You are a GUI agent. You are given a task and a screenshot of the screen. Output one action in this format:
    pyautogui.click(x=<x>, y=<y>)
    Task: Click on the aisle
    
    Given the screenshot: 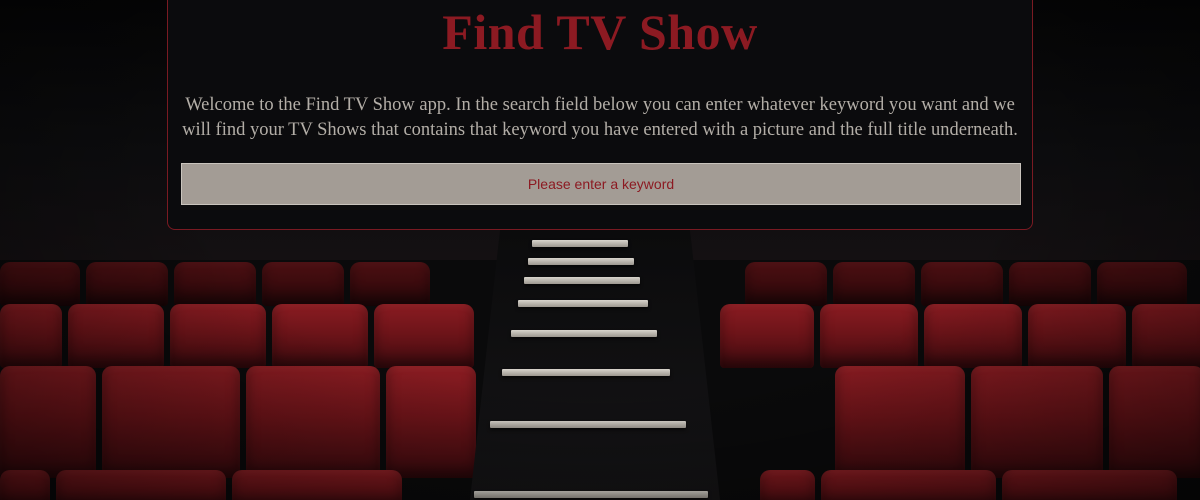 What is the action you would take?
    pyautogui.click(x=595, y=365)
    